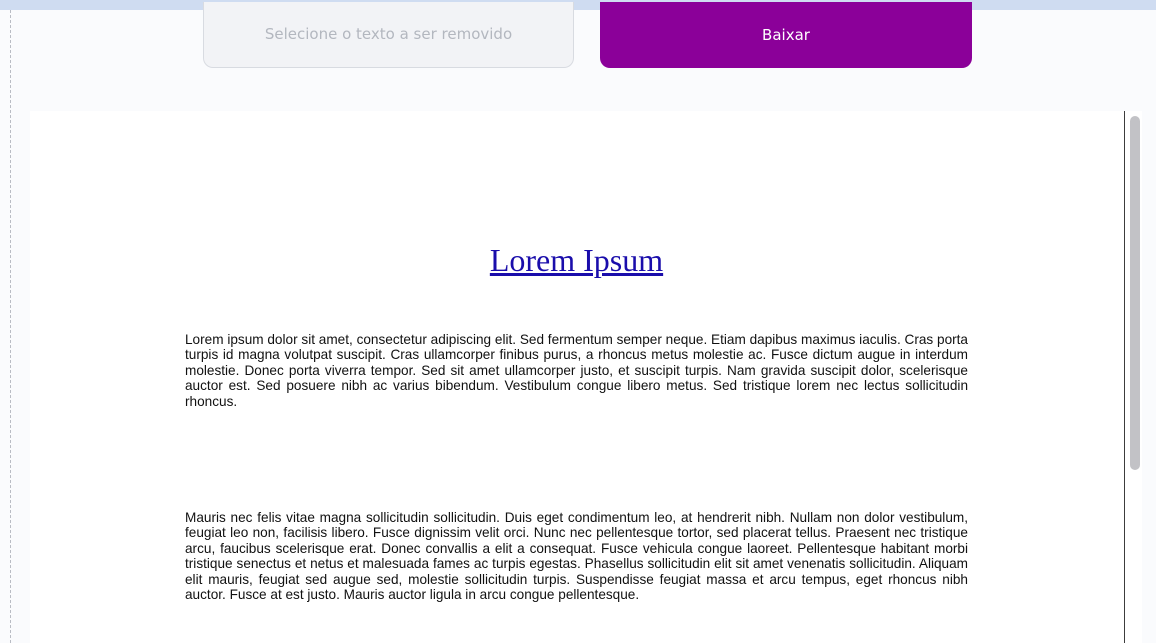 Image resolution: width=1156 pixels, height=643 pixels. I want to click on download-button-label: Baixar, so click(786, 35).